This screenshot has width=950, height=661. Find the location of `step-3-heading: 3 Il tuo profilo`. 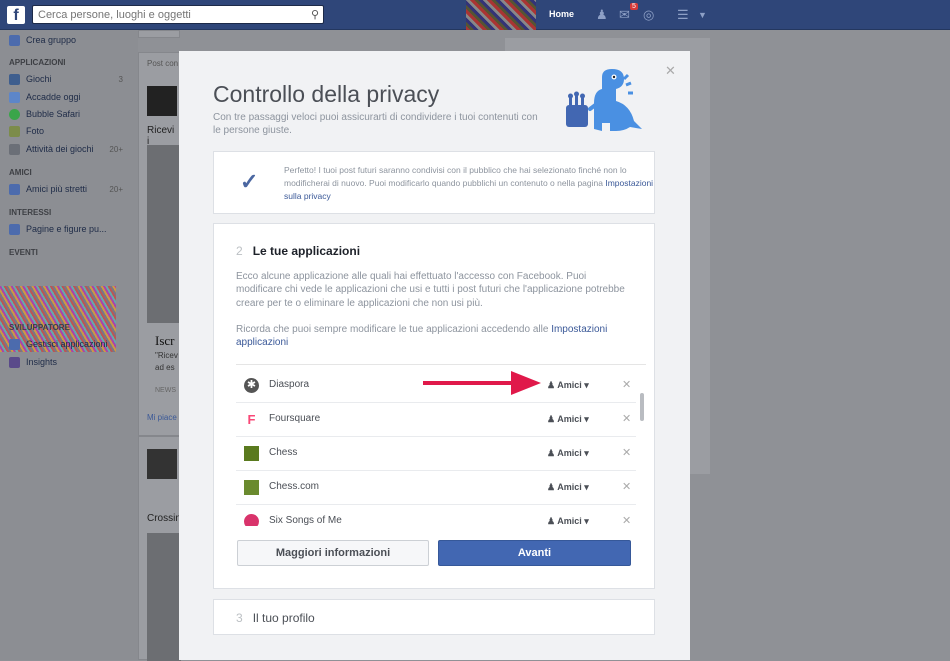

step-3-heading: 3 Il tuo profilo is located at coordinates (275, 618).